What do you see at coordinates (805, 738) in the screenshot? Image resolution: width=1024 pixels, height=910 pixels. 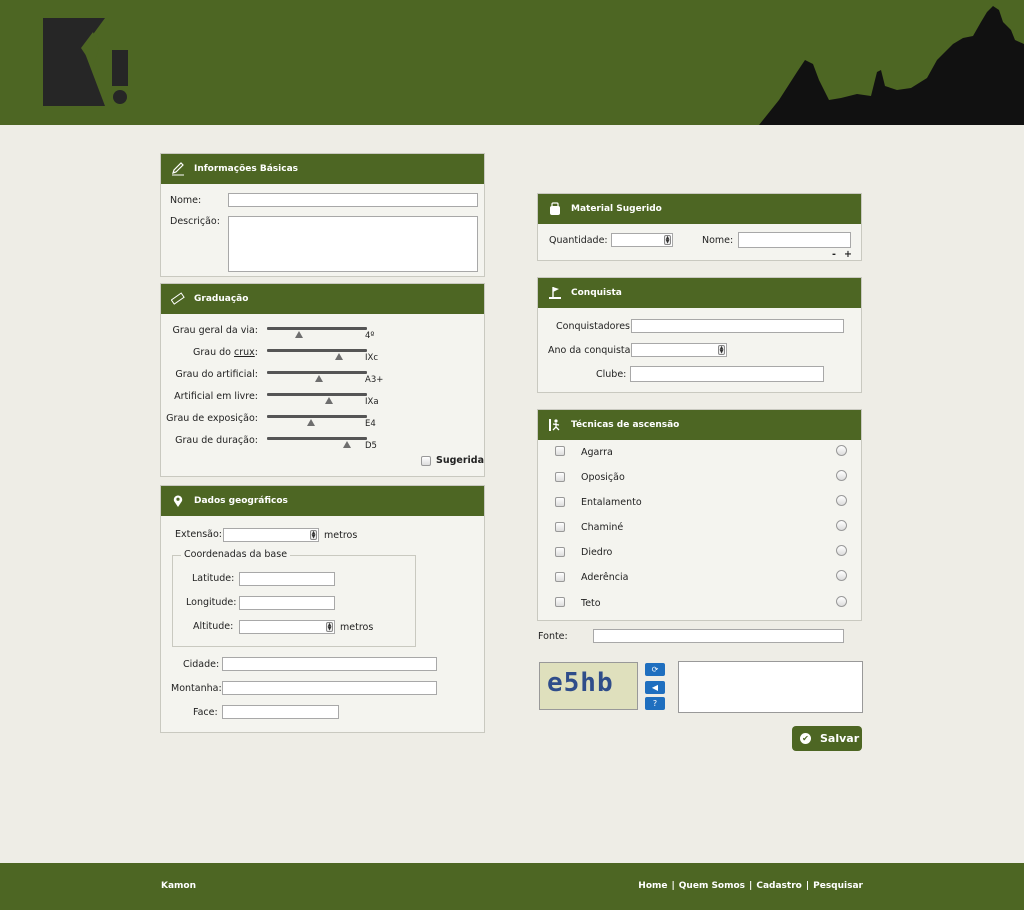 I see `checkmark-icon: ✔` at bounding box center [805, 738].